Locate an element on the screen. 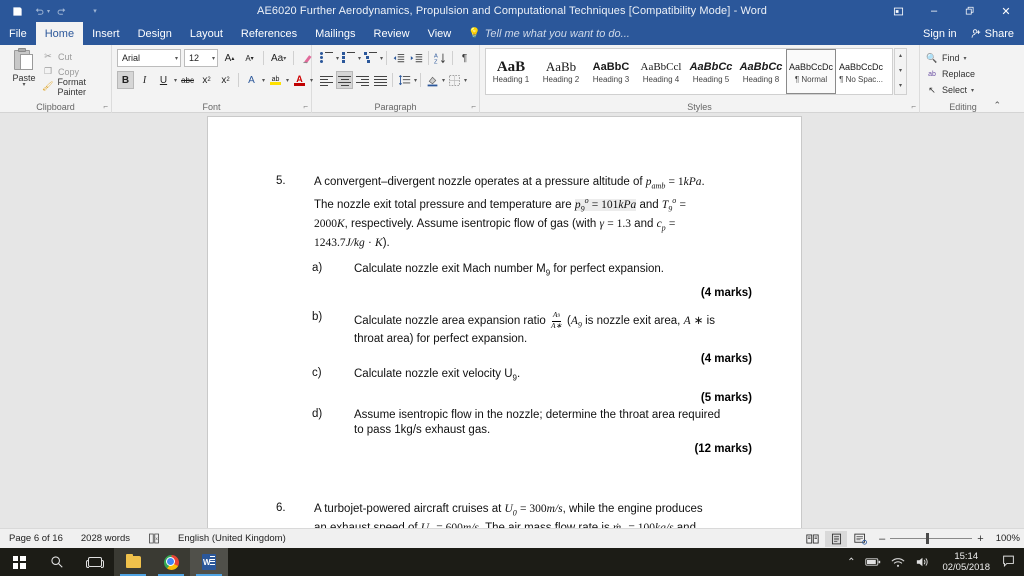 The image size is (1024, 576). replace-button: ab Replace is located at coordinates (947, 74).